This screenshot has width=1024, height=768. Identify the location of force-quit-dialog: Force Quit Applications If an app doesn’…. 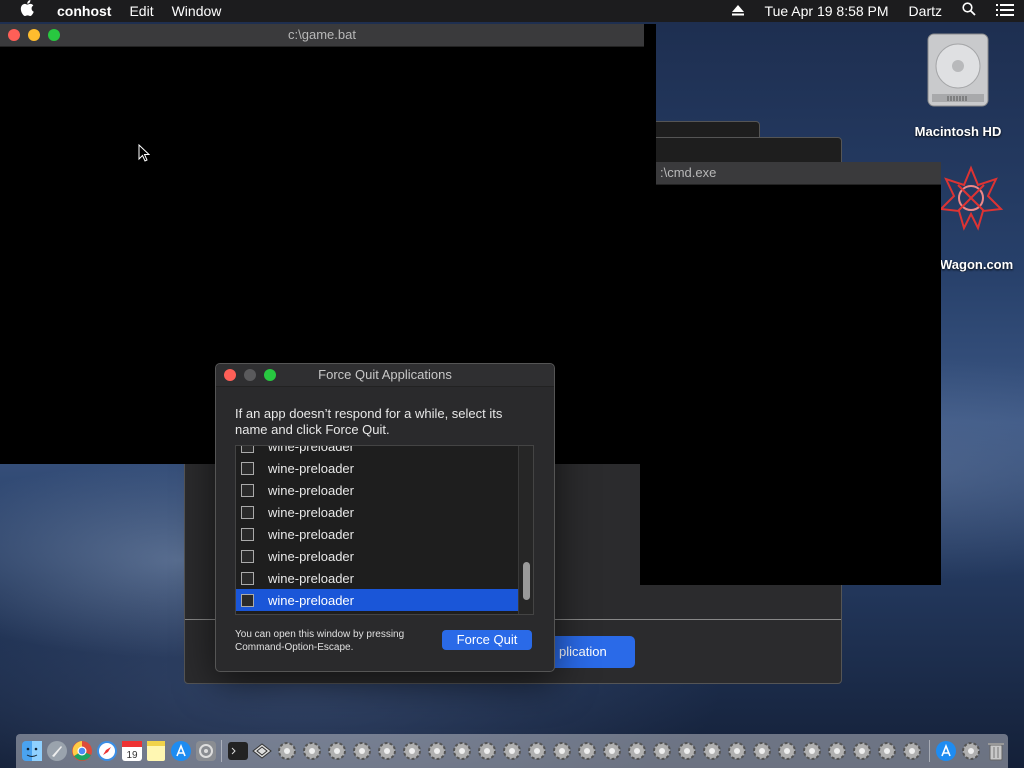
(385, 517).